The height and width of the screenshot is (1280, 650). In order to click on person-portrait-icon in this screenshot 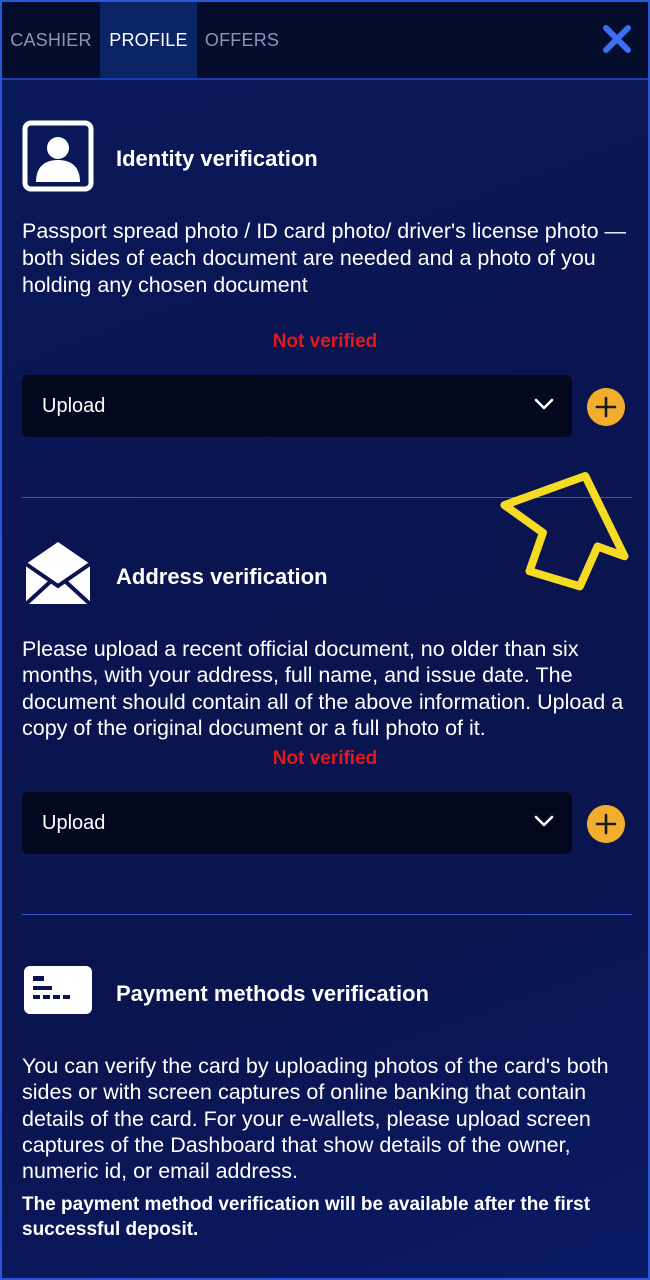, I will do `click(58, 156)`.